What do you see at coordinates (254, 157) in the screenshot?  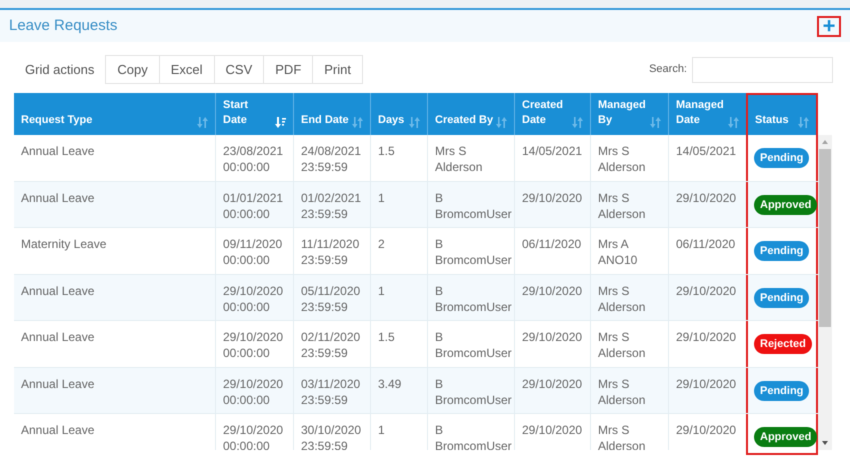 I see `table-cell: 23/08/2021 00:00:00` at bounding box center [254, 157].